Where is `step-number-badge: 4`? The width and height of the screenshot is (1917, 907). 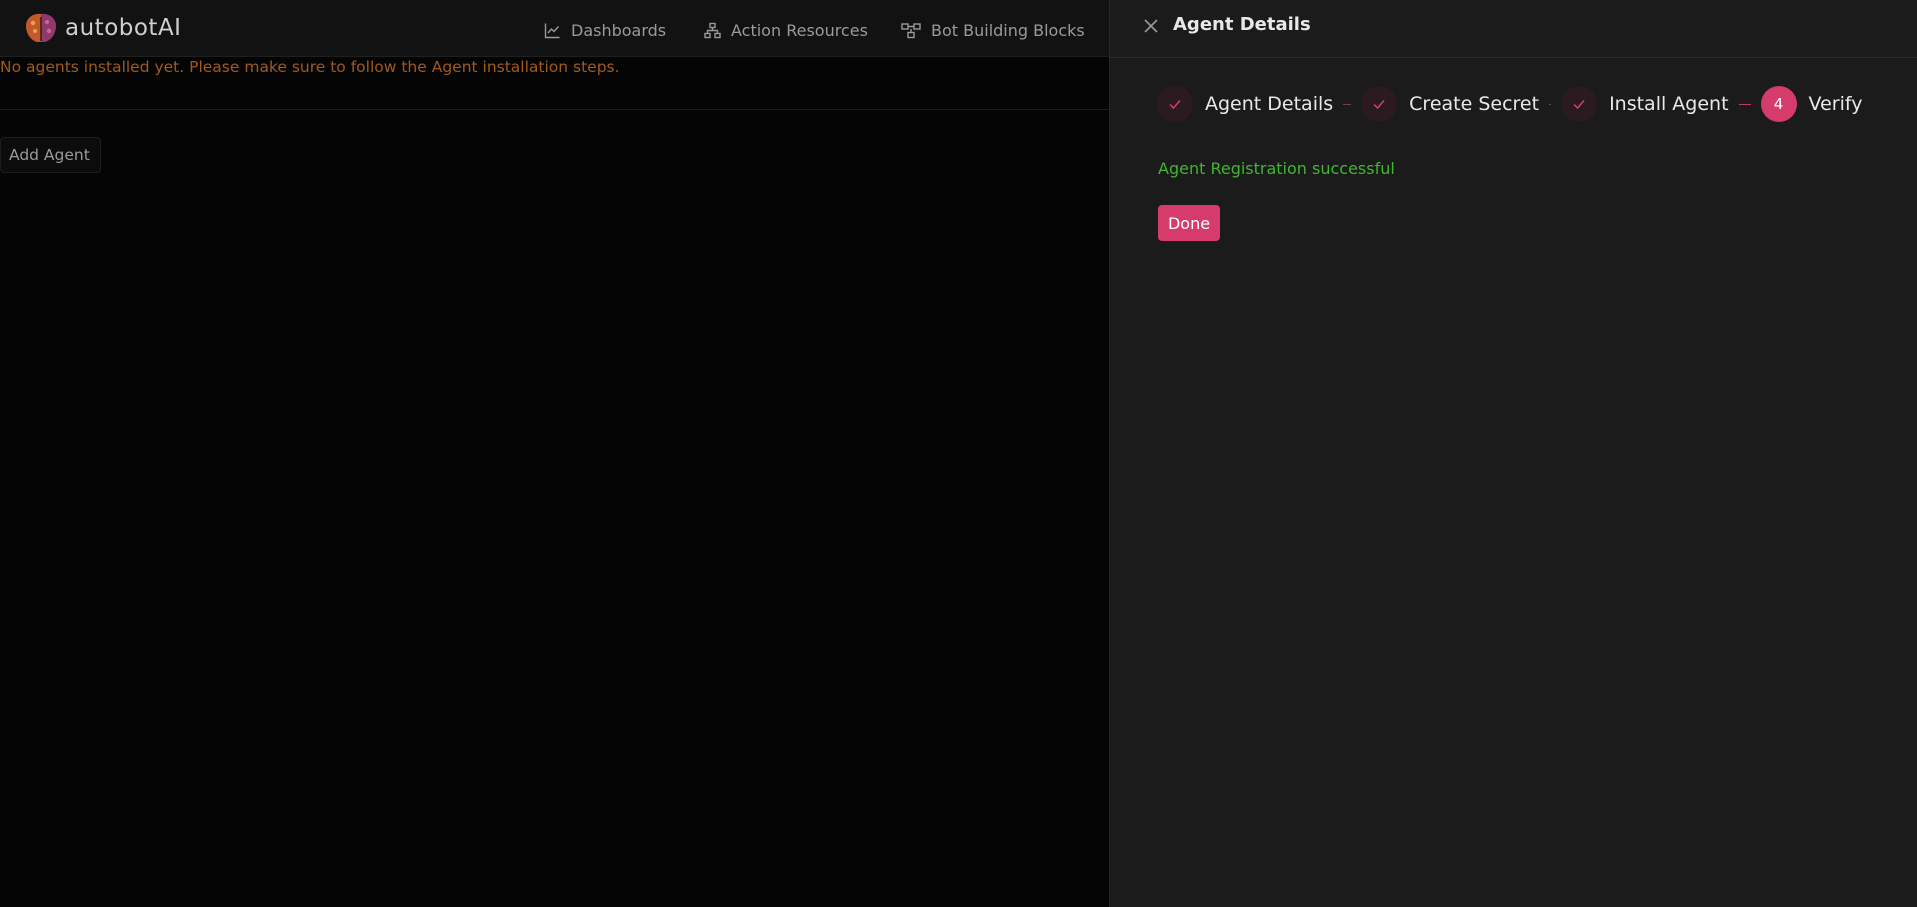
step-number-badge: 4 is located at coordinates (1778, 104).